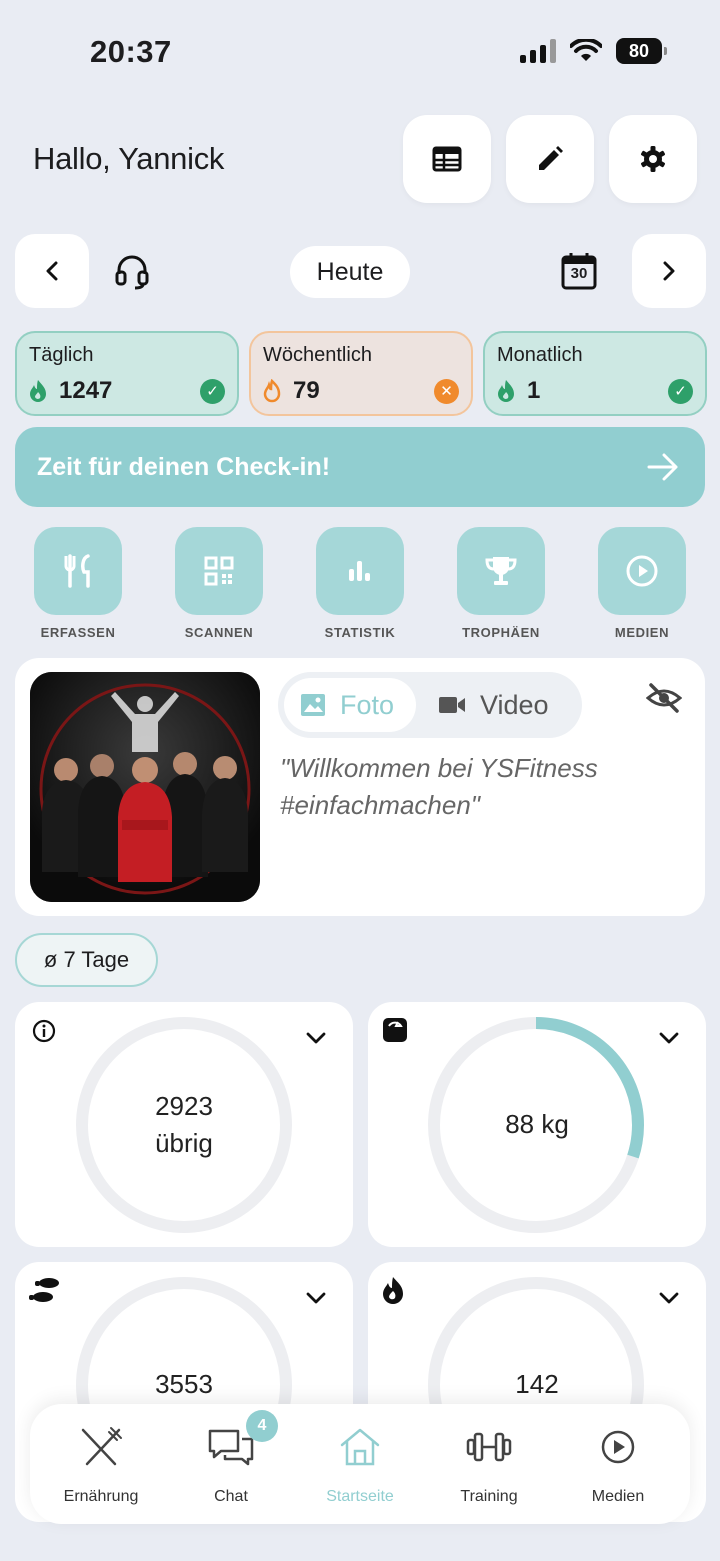 This screenshot has height=1561, width=720. I want to click on team-photo-image, so click(145, 787).